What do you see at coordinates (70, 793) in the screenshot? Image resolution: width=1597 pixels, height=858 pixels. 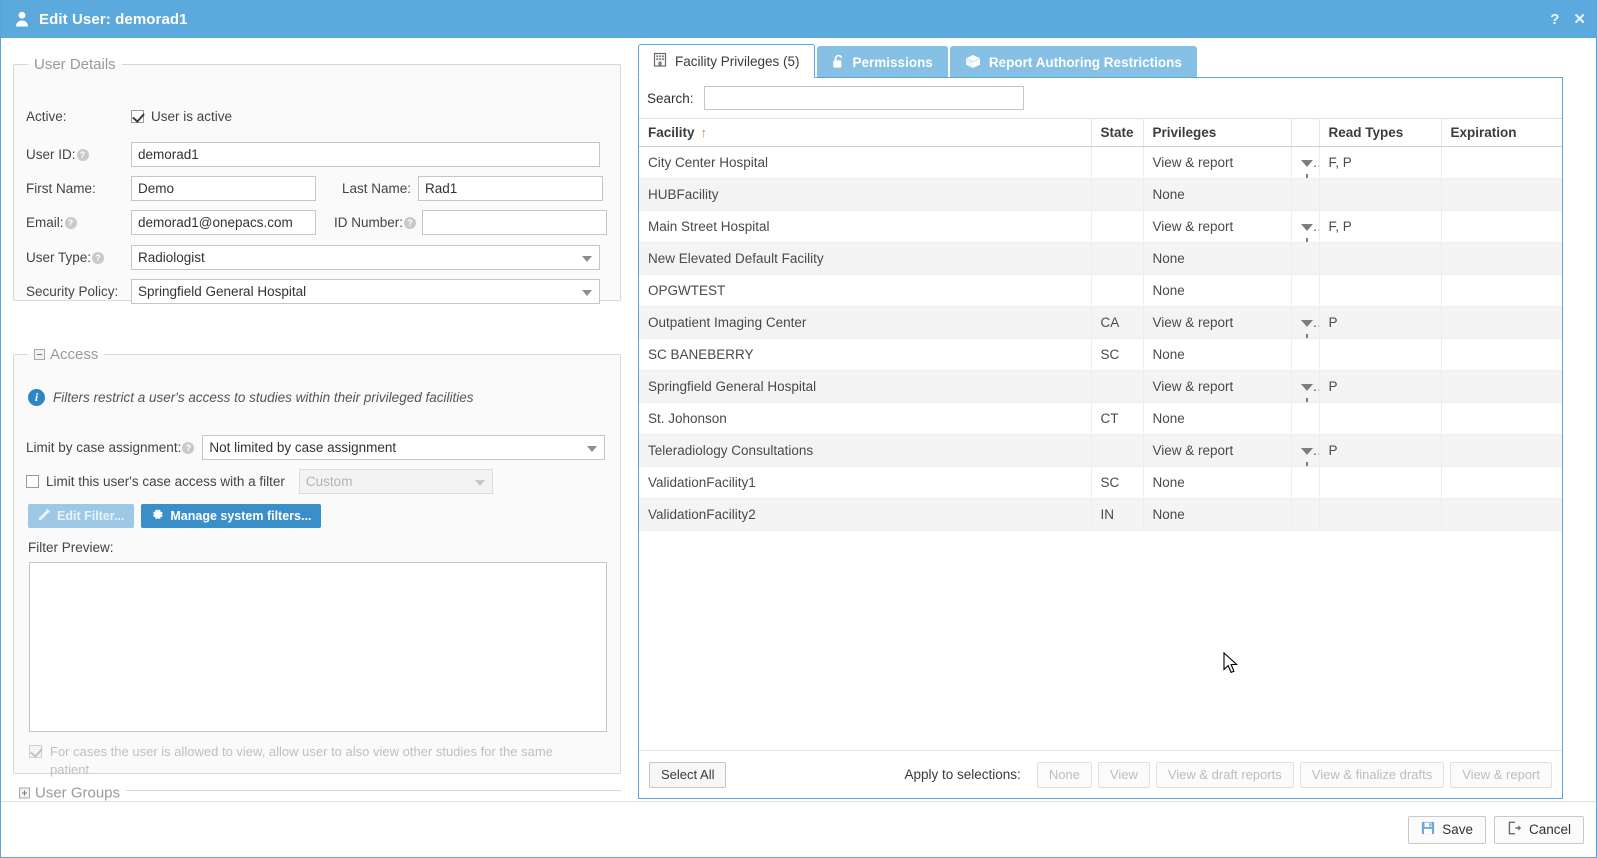 I see `user-groups-legend: User Groups` at bounding box center [70, 793].